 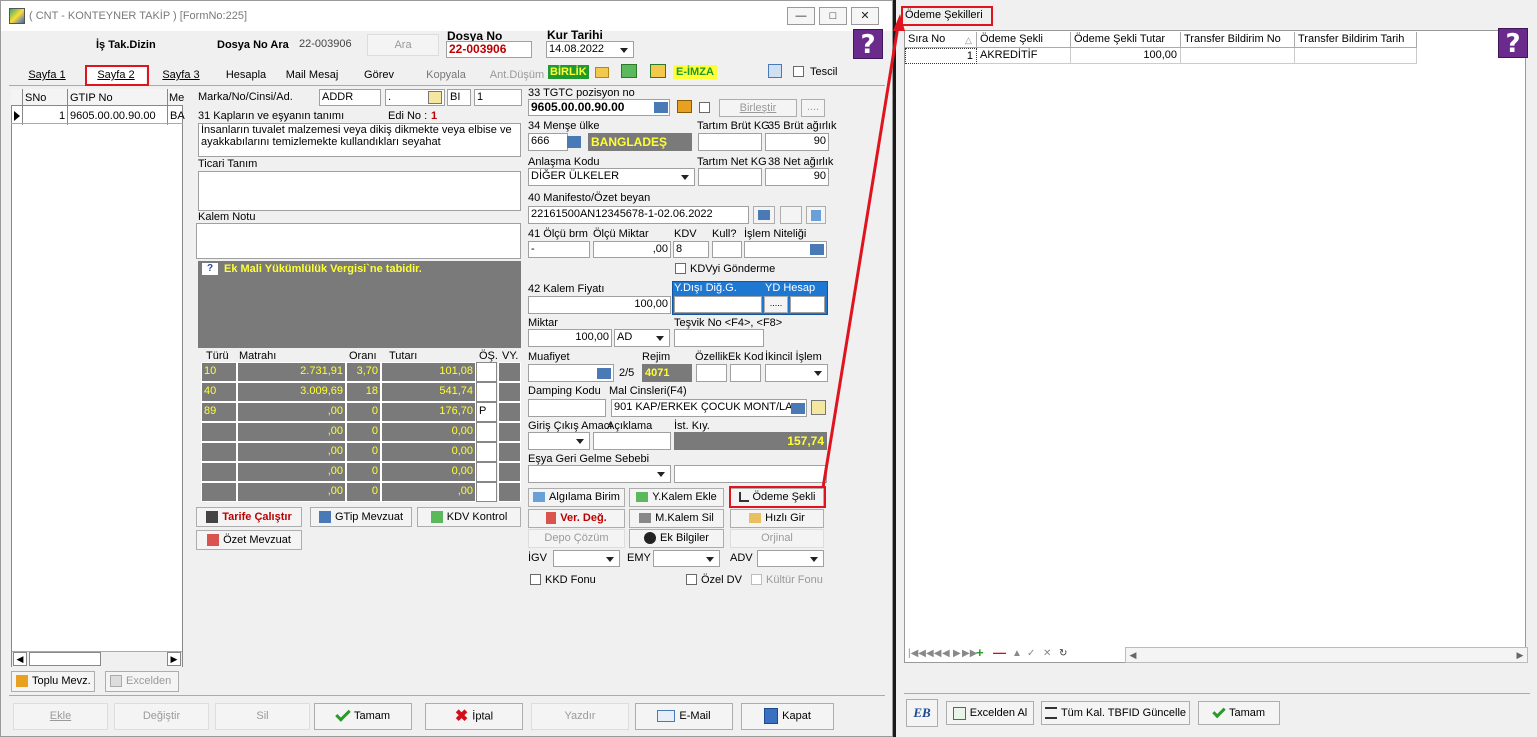 I want to click on arrow-head-icon, so click(x=899, y=22).